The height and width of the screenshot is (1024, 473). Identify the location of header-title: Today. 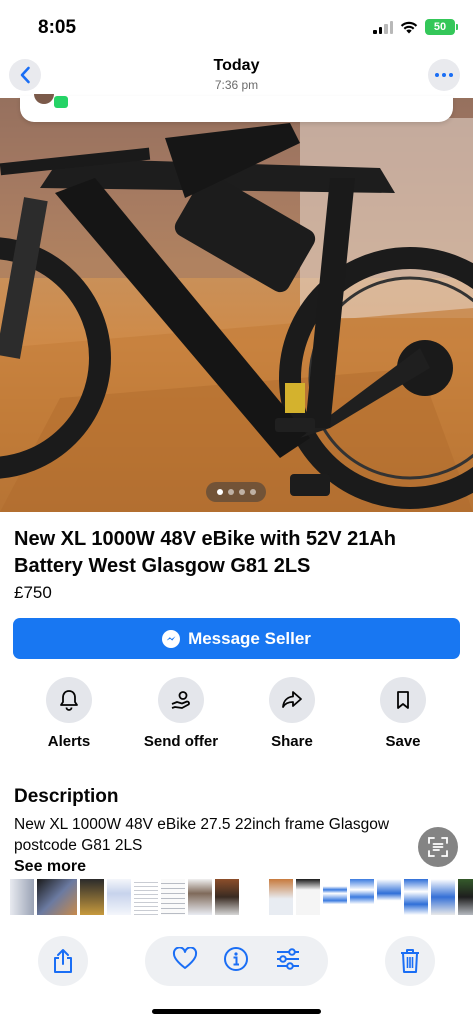
(236, 65).